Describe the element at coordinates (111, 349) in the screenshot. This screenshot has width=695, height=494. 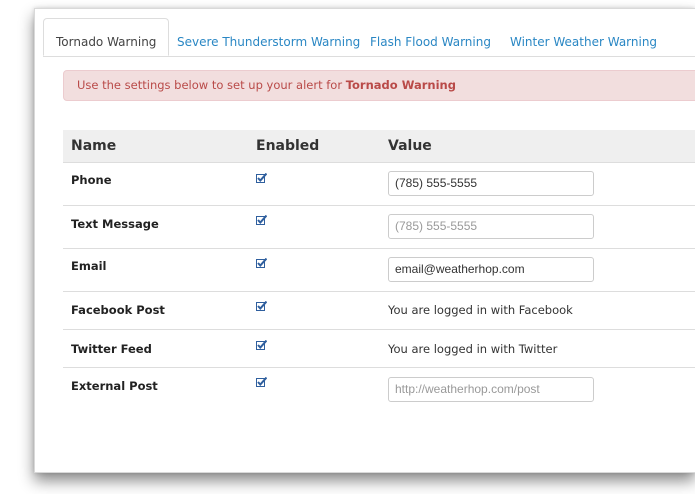
I see `channel-name-twitter-feed: Twitter Feed` at that location.